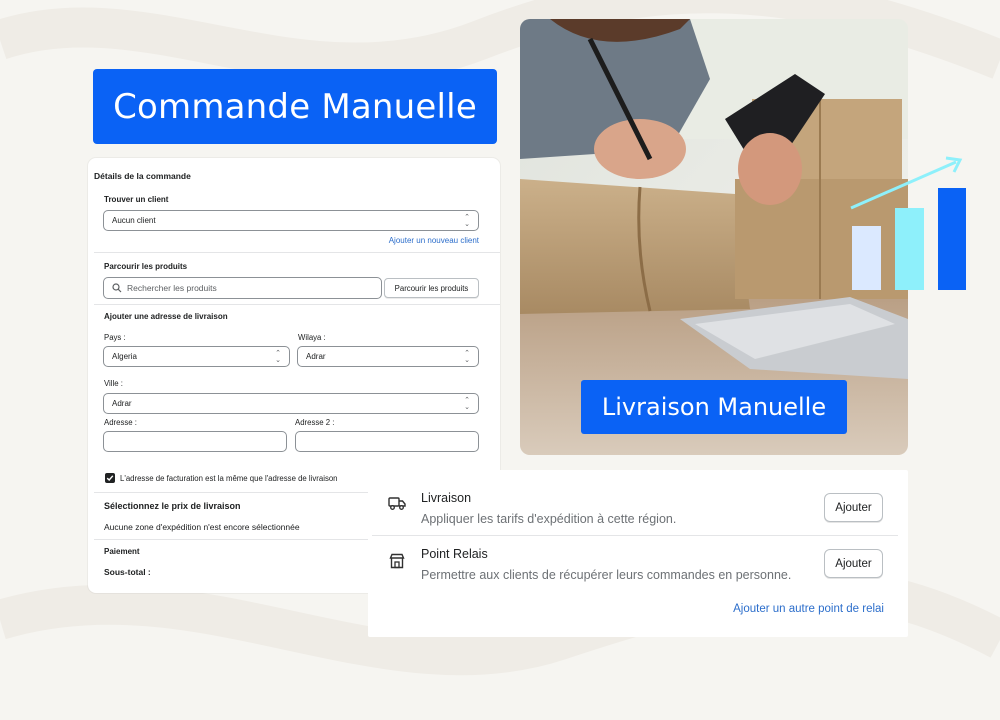 This screenshot has width=1000, height=720. I want to click on title-banner: Commande Manuelle, so click(295, 106).